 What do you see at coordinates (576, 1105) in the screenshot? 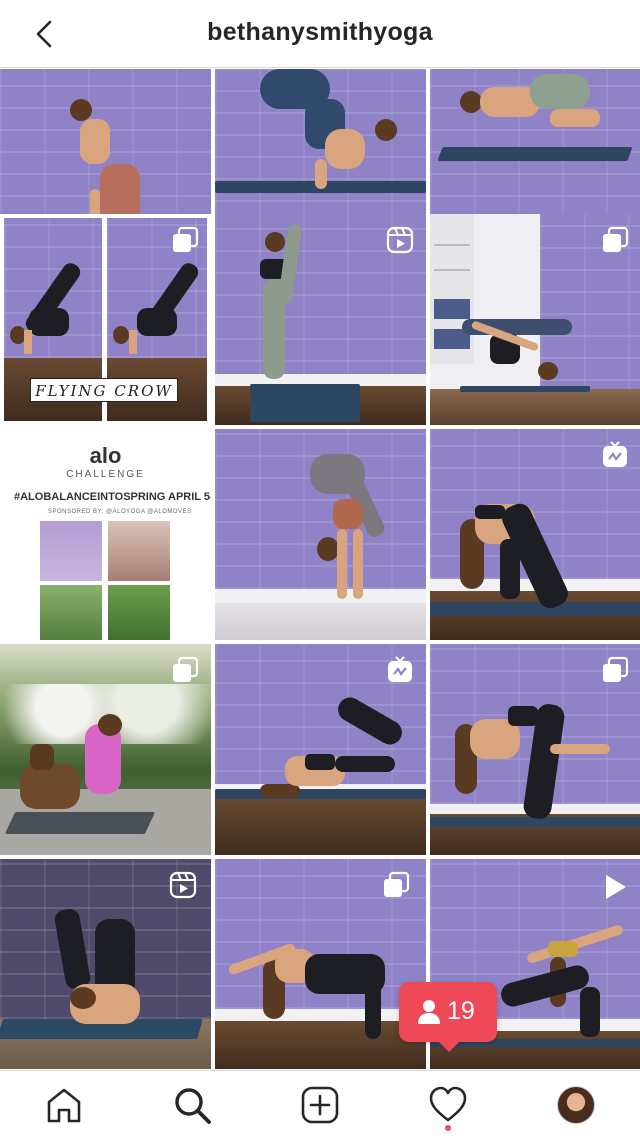
I see `profile-avatar` at bounding box center [576, 1105].